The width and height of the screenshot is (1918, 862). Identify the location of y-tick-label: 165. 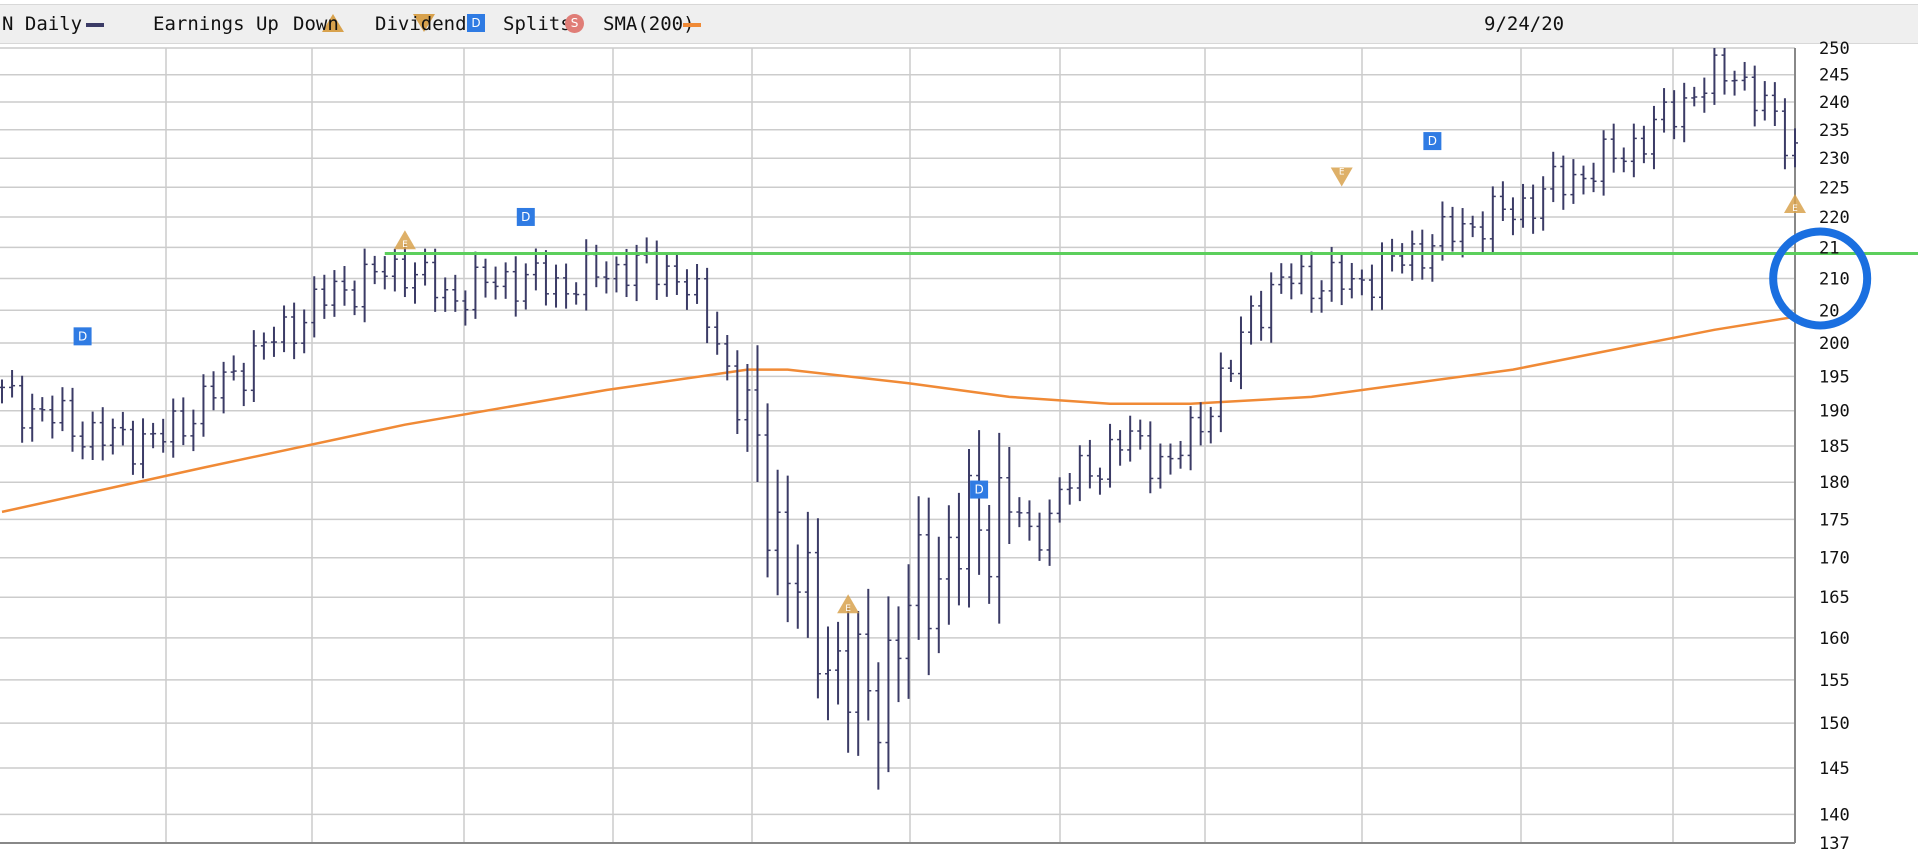
(1834, 598).